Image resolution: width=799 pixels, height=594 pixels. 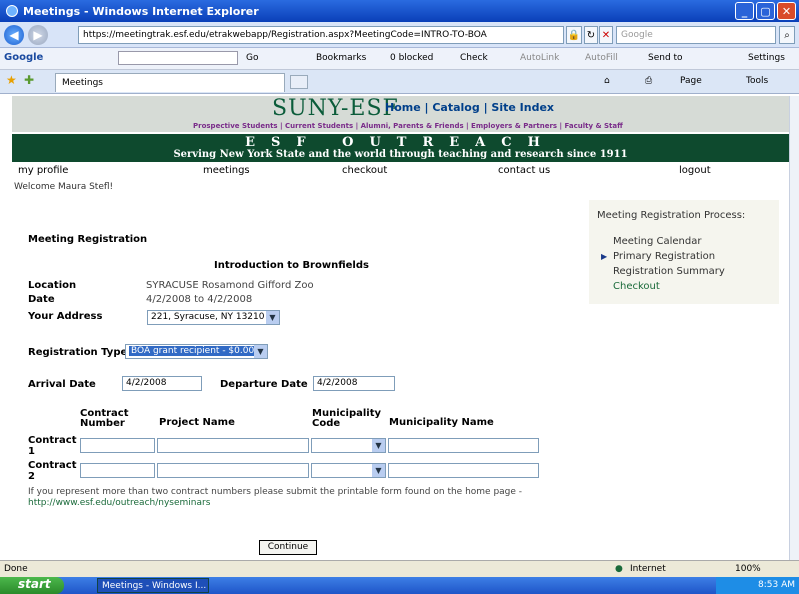 I want to click on nav-my-profile: my profile, so click(x=43, y=170).